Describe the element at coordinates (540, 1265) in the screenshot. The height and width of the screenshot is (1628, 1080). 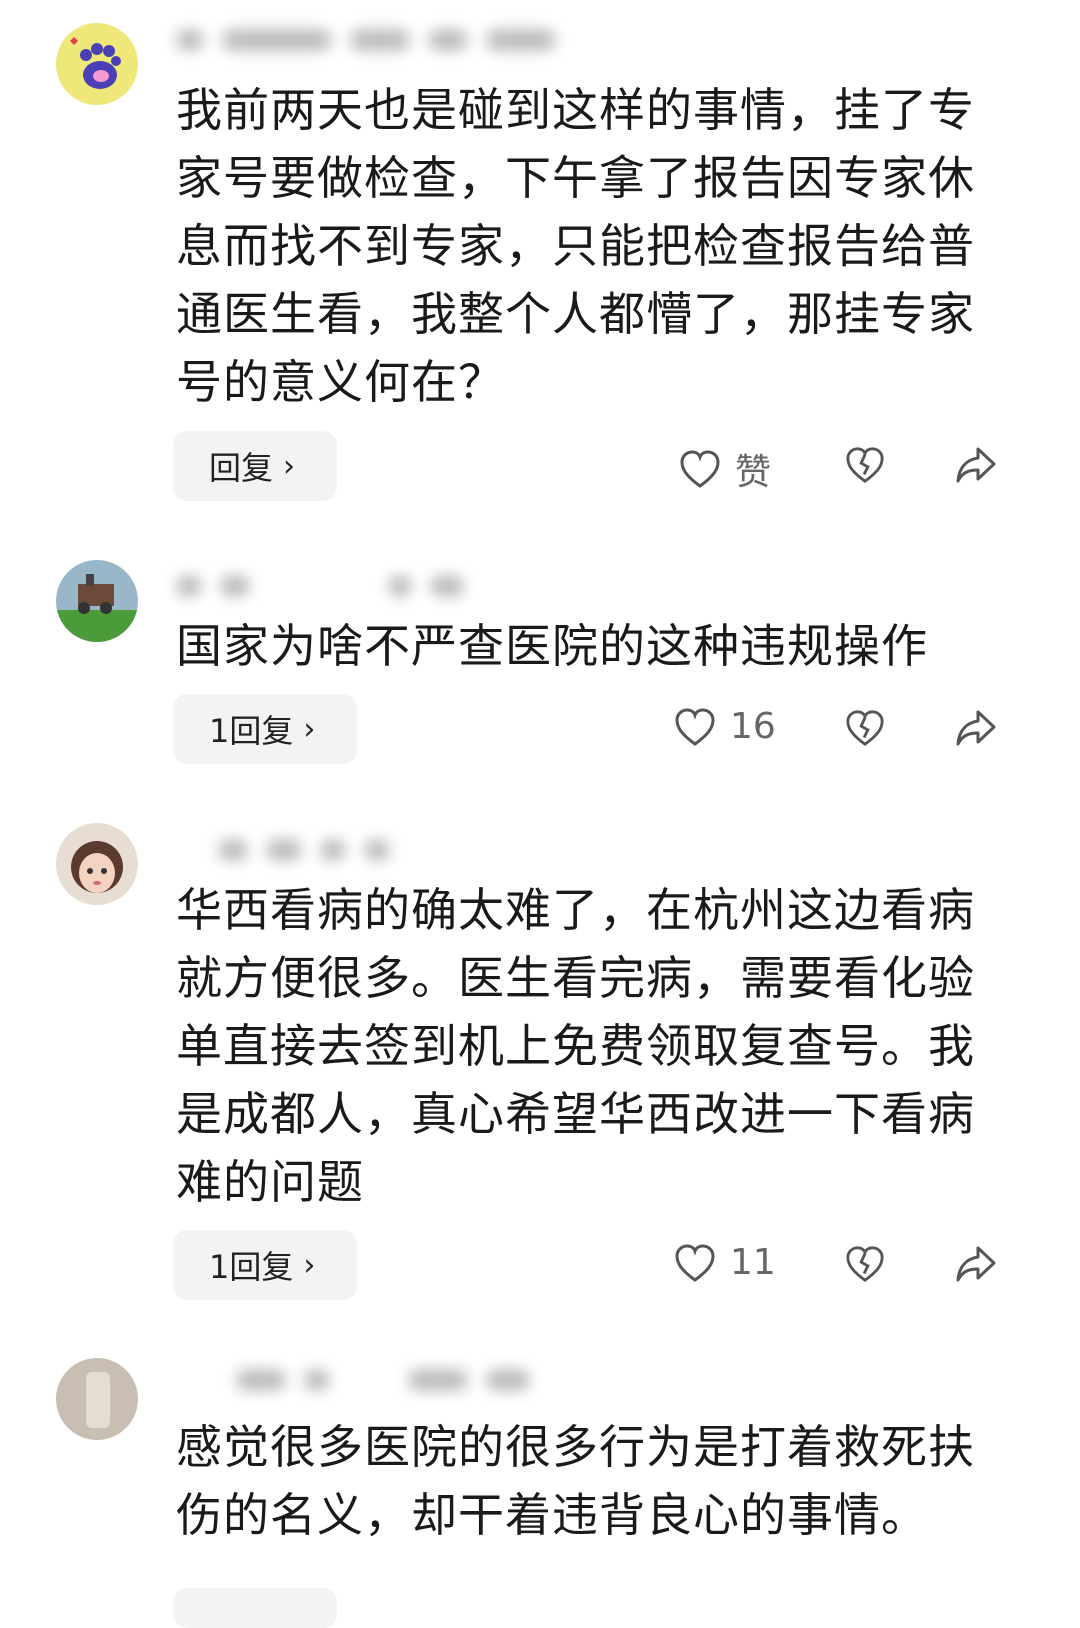
I see `comment-actions: 11` at that location.